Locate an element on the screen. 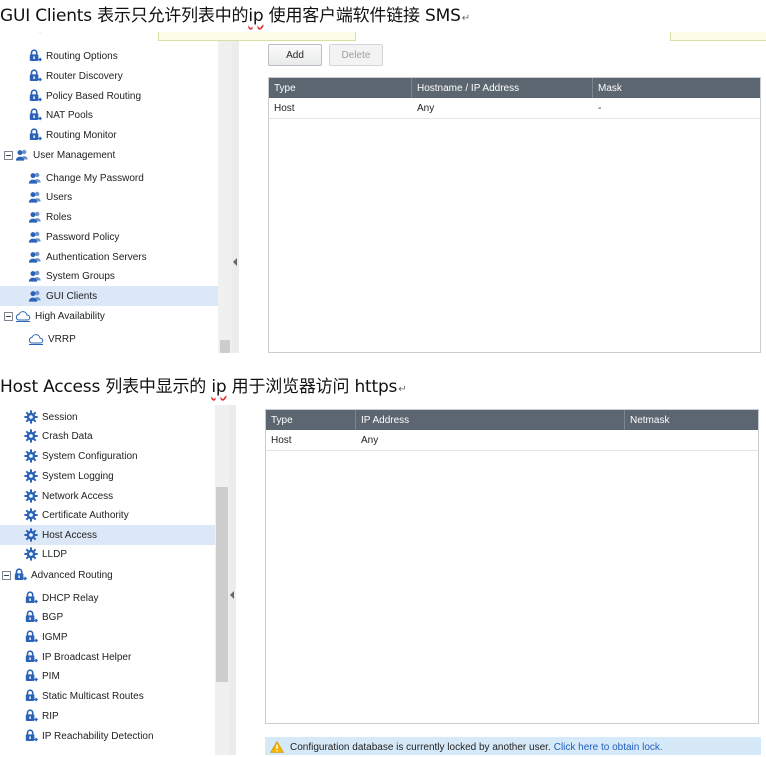 The height and width of the screenshot is (757, 766). tree-item-label: Password Policy is located at coordinates (83, 237).